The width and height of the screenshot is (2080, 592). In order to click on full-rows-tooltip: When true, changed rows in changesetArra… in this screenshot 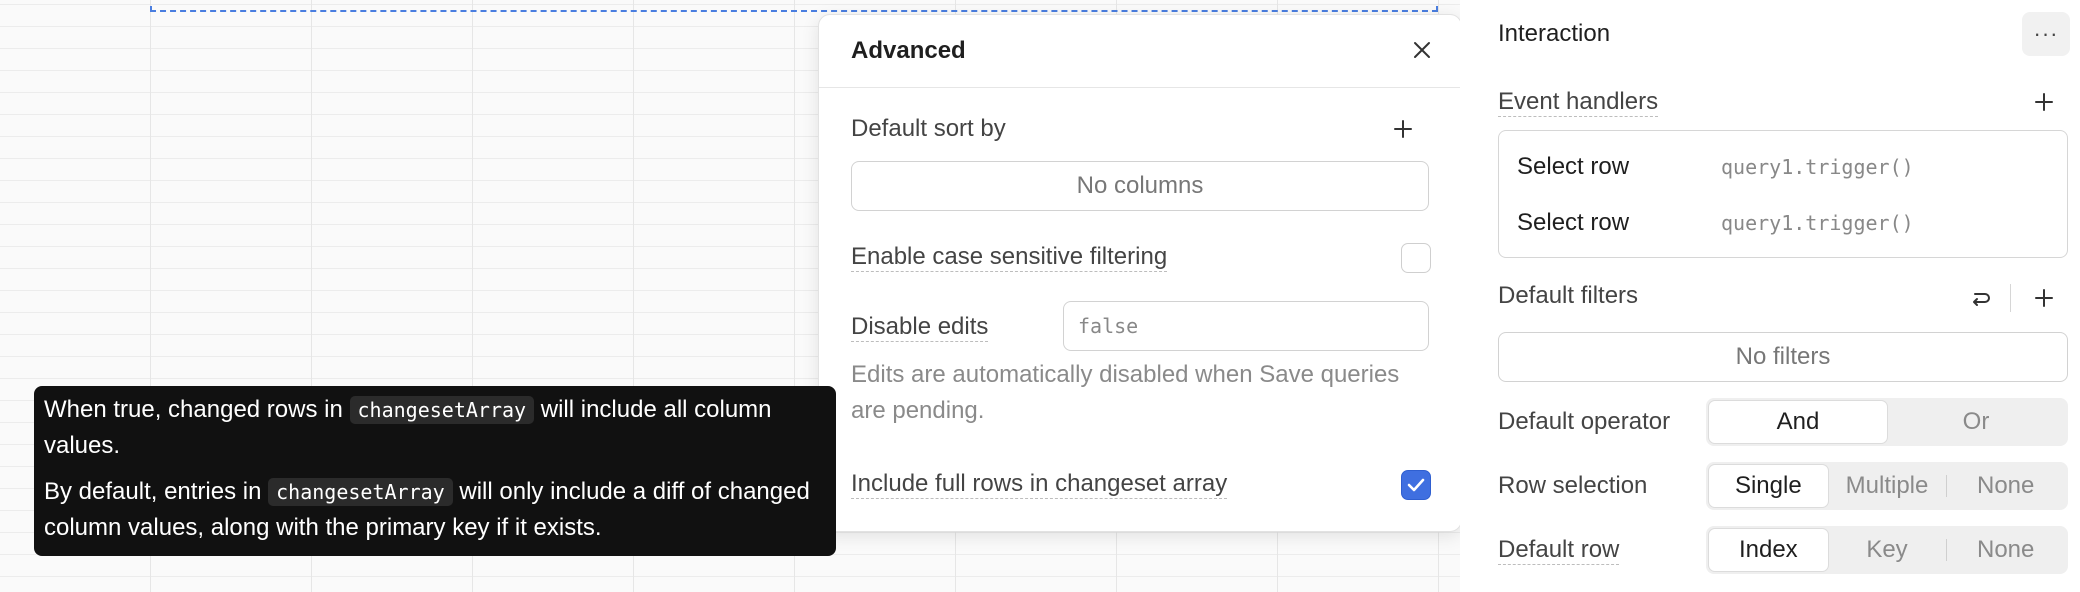, I will do `click(435, 471)`.